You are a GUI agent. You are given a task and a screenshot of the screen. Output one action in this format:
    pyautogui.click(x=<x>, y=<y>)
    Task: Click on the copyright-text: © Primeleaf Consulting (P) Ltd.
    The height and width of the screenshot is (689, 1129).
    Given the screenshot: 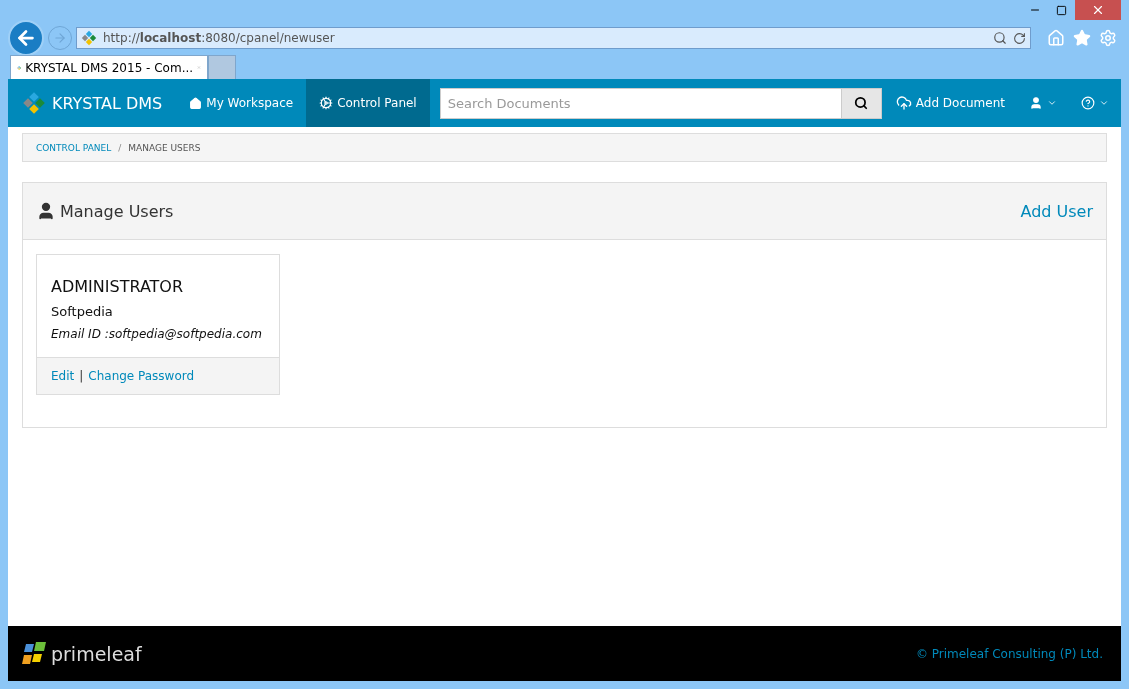 What is the action you would take?
    pyautogui.click(x=1009, y=653)
    